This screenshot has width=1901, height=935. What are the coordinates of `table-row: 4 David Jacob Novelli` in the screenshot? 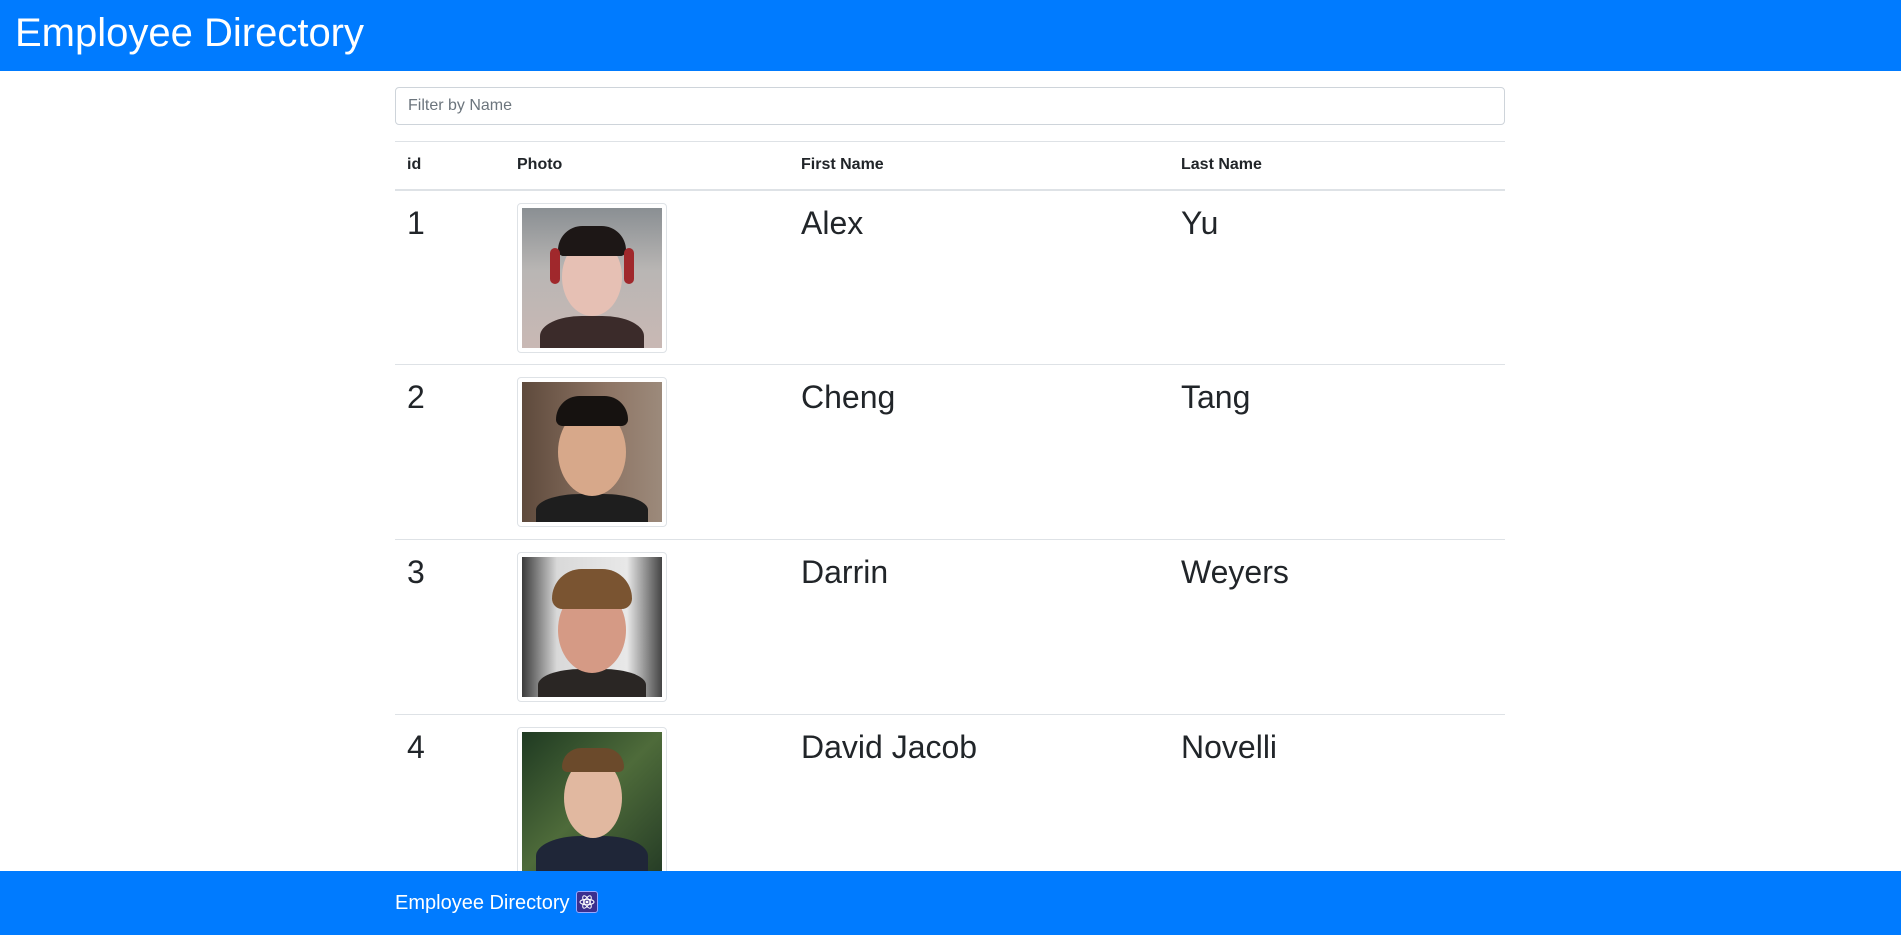 It's located at (950, 802).